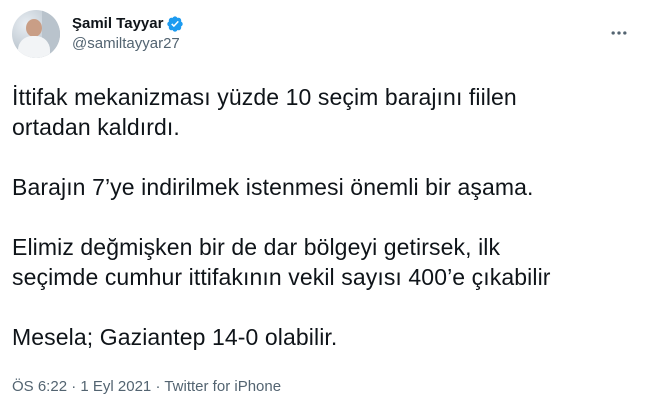 This screenshot has width=650, height=412. I want to click on more-icon, so click(619, 33).